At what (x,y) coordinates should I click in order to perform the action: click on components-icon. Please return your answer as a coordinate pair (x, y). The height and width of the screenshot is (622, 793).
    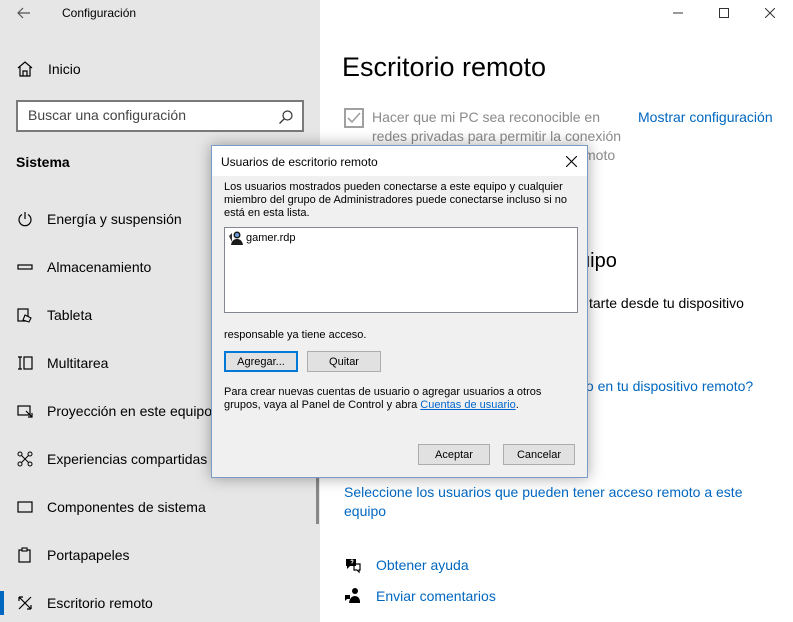
    Looking at the image, I should click on (25, 507).